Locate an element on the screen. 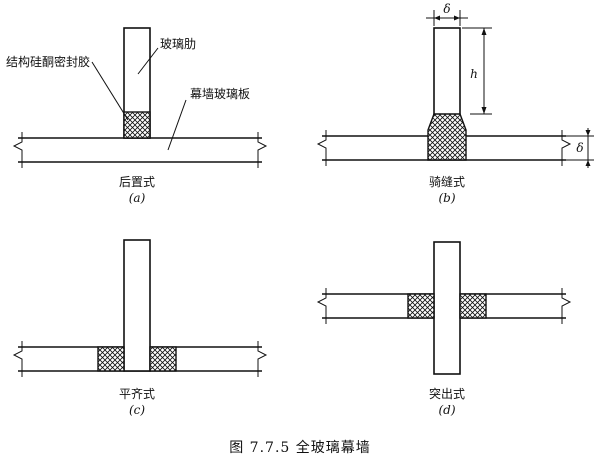  leader-curtain-panel is located at coordinates (177, 125).